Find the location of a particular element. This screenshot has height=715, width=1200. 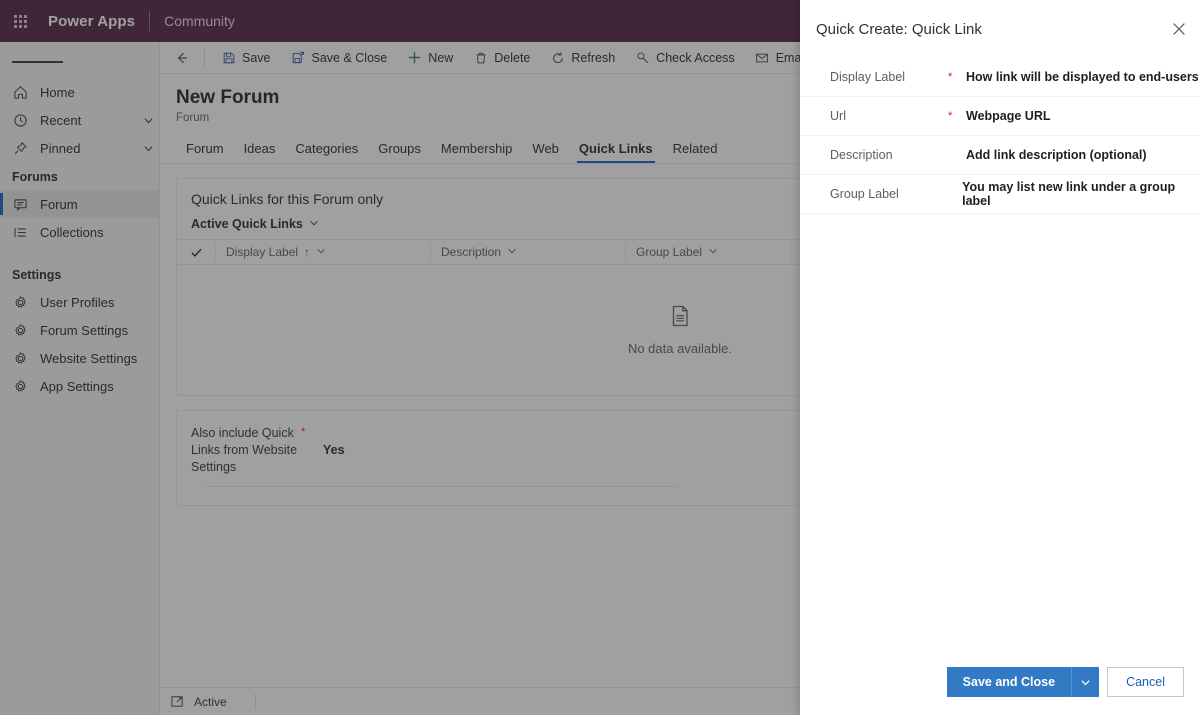

quick-create-field-url: Url * Webpage URL is located at coordinates (1000, 116).